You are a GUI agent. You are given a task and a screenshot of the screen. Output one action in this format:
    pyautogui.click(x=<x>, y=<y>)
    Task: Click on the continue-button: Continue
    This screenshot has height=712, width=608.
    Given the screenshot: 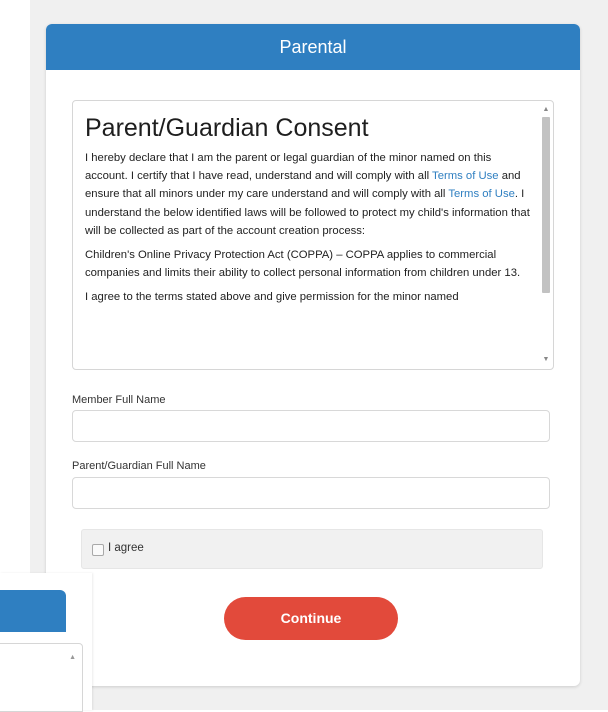 What is the action you would take?
    pyautogui.click(x=311, y=618)
    